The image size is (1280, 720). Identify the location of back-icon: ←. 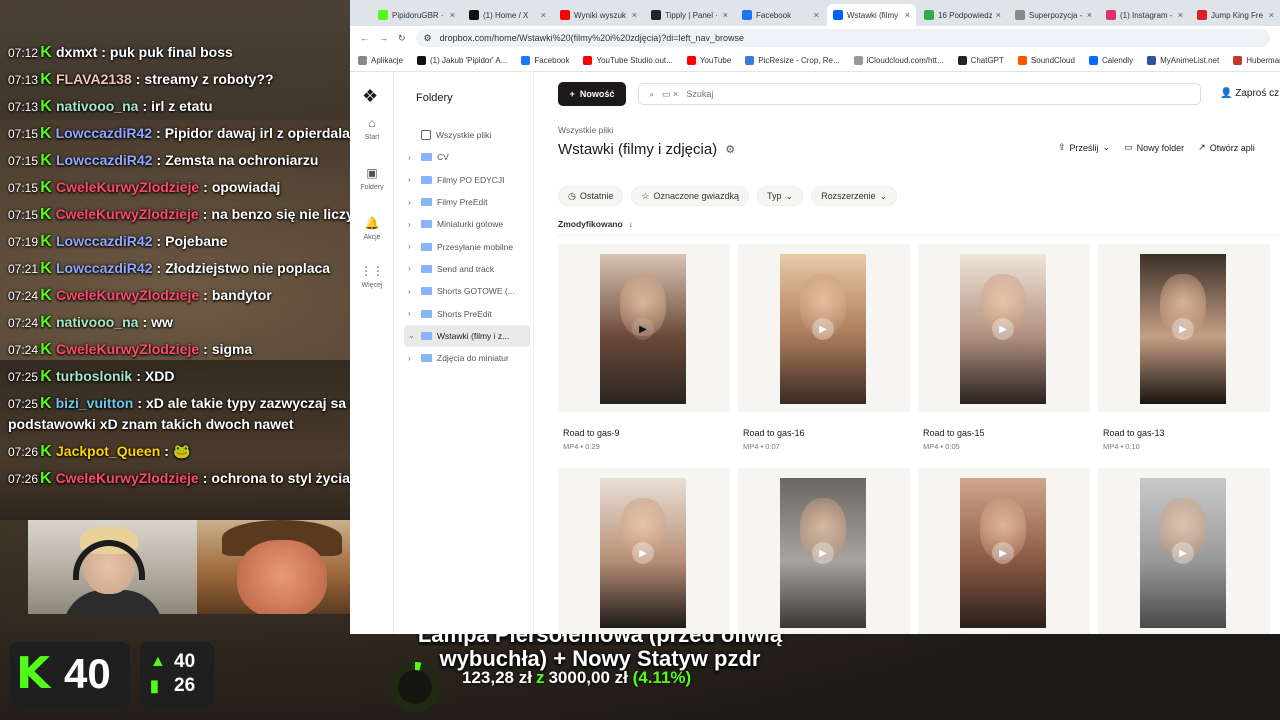
(364, 38).